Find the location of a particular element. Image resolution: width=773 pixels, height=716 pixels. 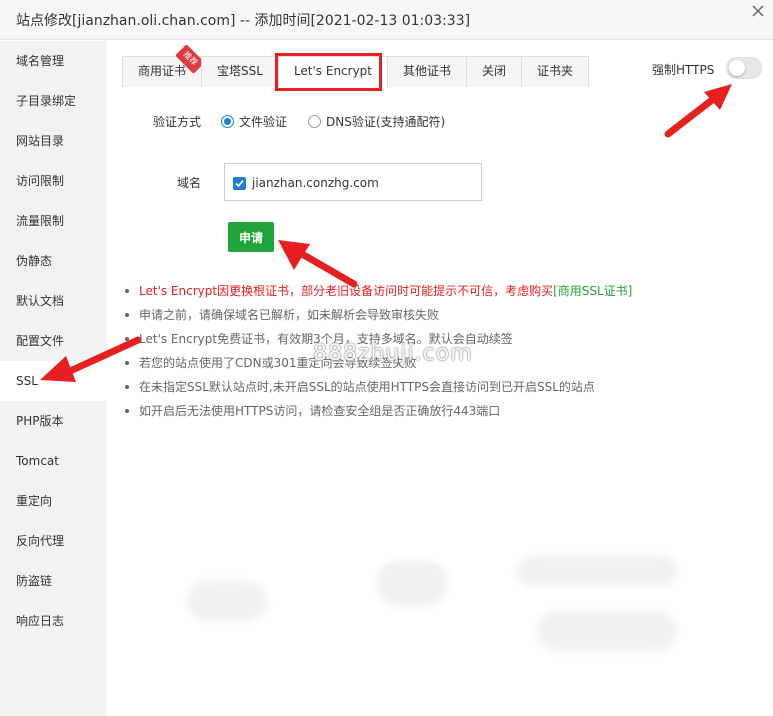

tip-item: 申请之前，请确保域名已解析，如未解析会导致审核失败 is located at coordinates (435, 315).